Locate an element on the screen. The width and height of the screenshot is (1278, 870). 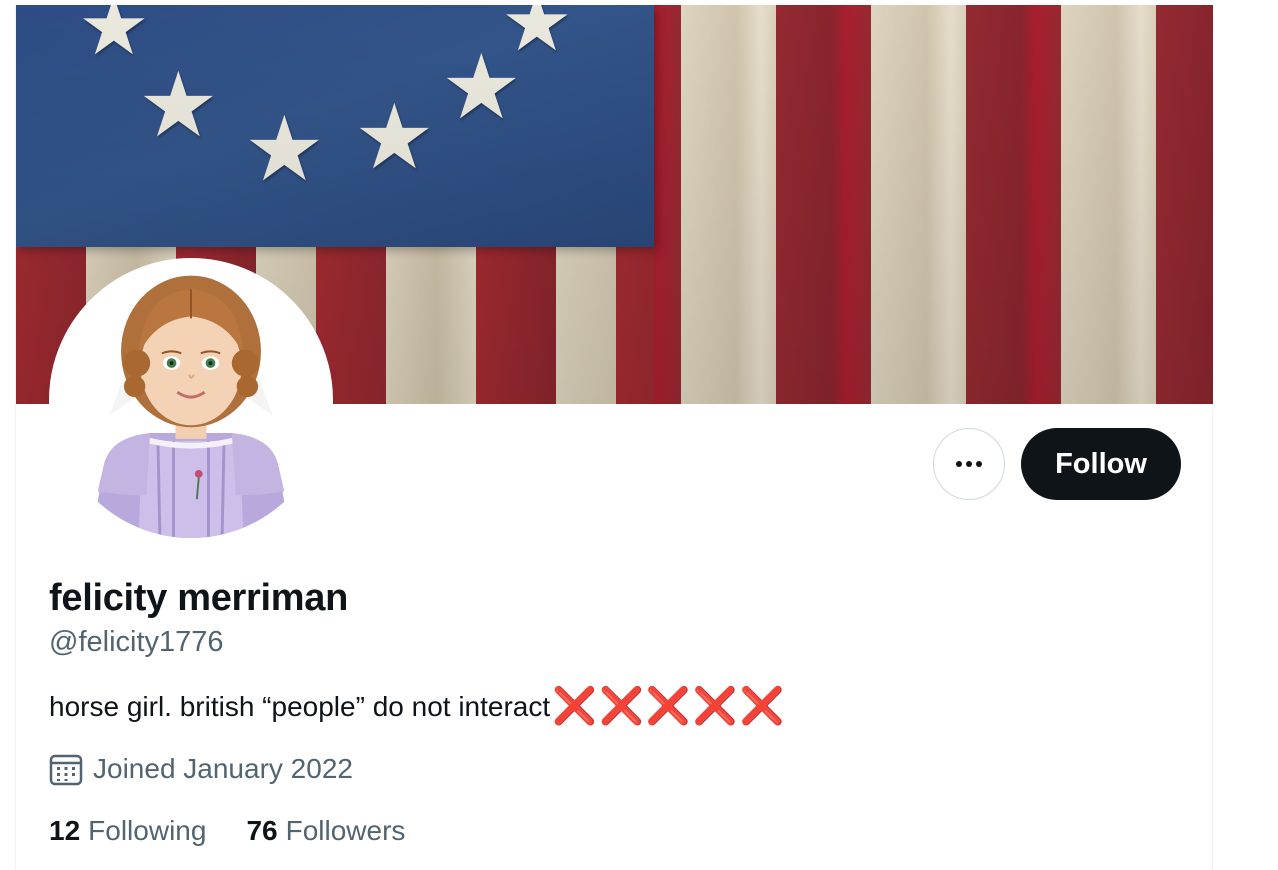
joined-text: Joined January 2022 is located at coordinates (223, 768).